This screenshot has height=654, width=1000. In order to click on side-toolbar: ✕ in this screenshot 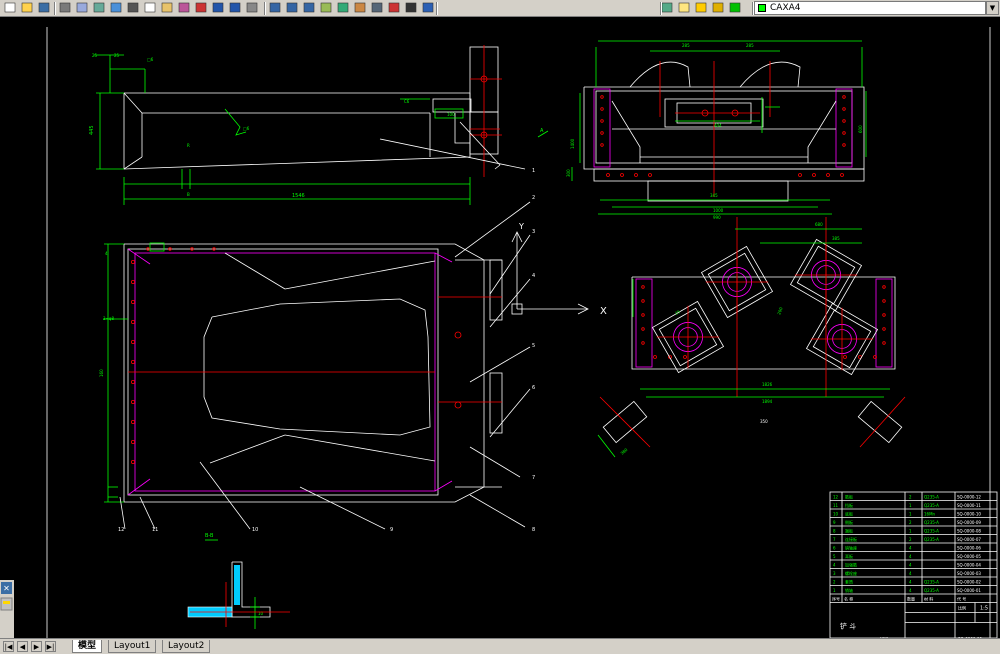, I will do `click(7, 609)`.